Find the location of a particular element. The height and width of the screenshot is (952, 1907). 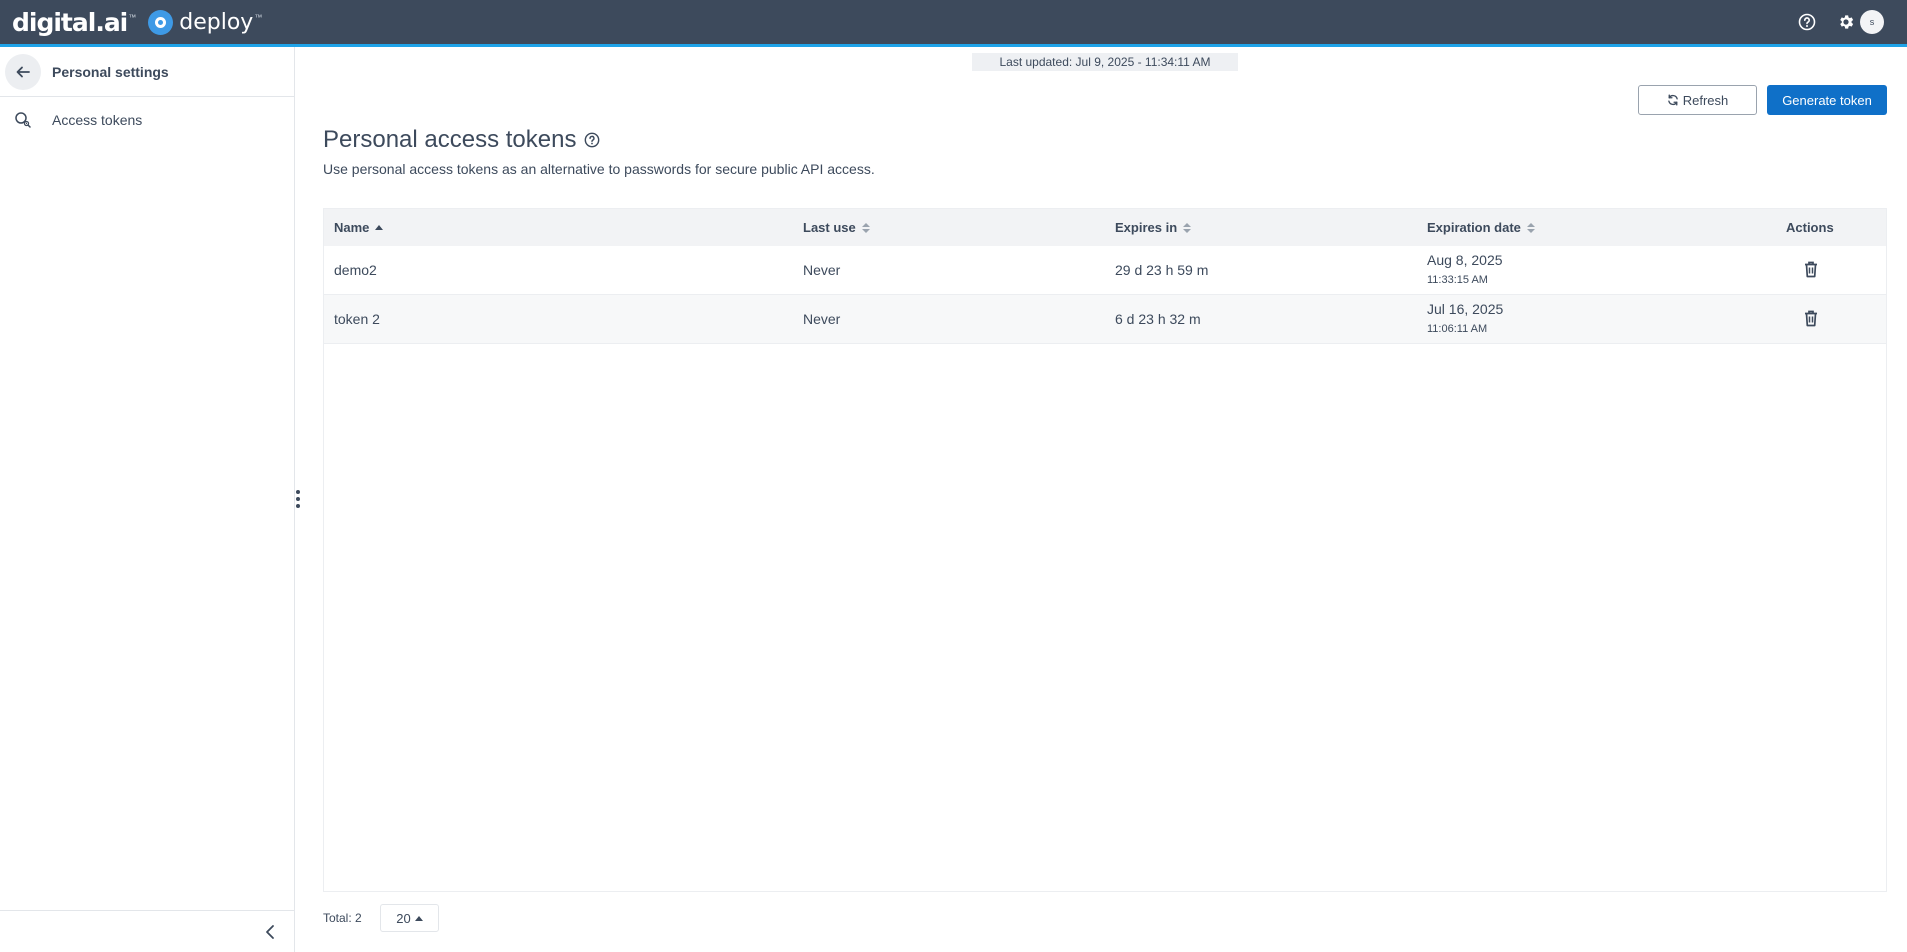

brand-trademark: ™ is located at coordinates (132, 17).